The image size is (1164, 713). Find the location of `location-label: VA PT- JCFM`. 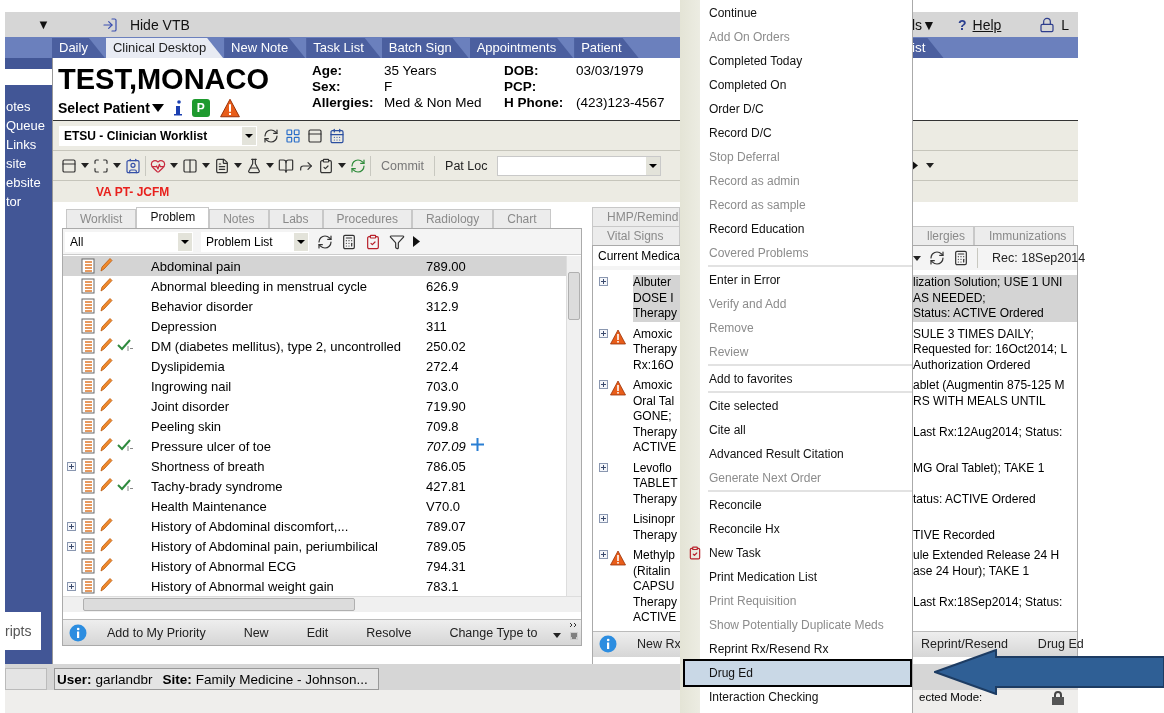

location-label: VA PT- JCFM is located at coordinates (133, 191).